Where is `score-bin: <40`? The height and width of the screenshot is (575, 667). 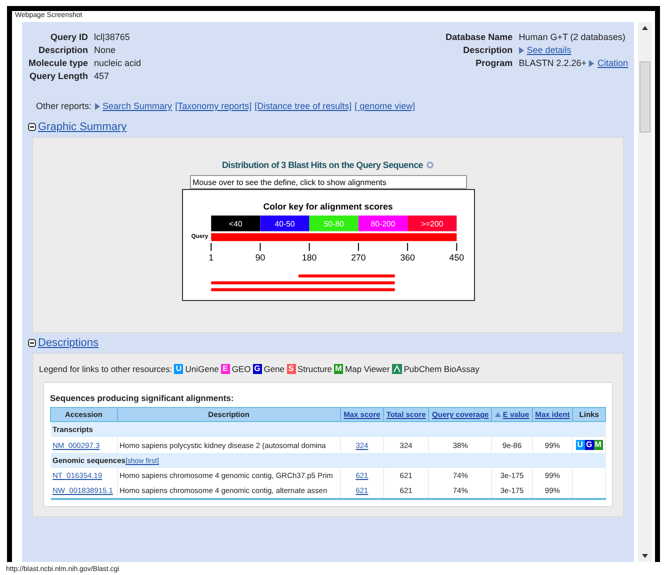 score-bin: <40 is located at coordinates (235, 224).